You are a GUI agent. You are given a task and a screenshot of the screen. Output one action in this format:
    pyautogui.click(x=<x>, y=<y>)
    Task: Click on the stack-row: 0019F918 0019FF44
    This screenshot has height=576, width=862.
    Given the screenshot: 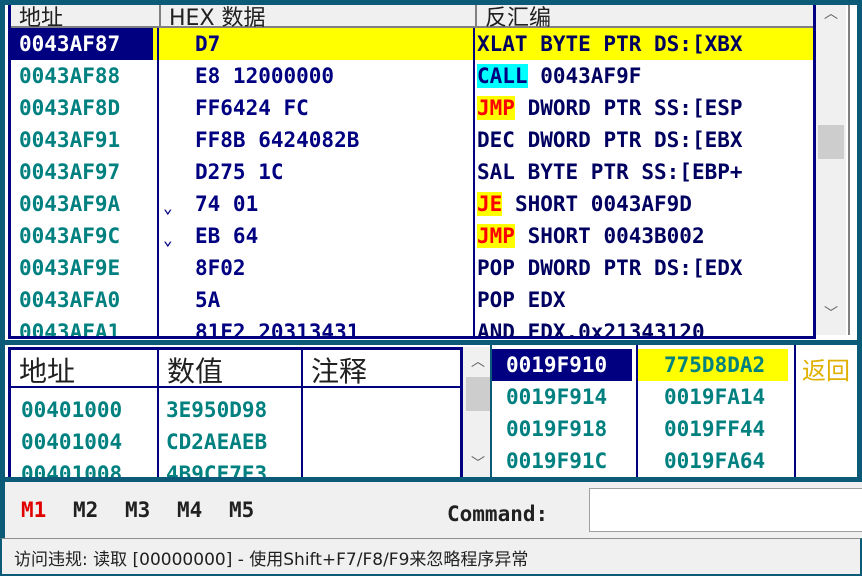 What is the action you would take?
    pyautogui.click(x=674, y=429)
    